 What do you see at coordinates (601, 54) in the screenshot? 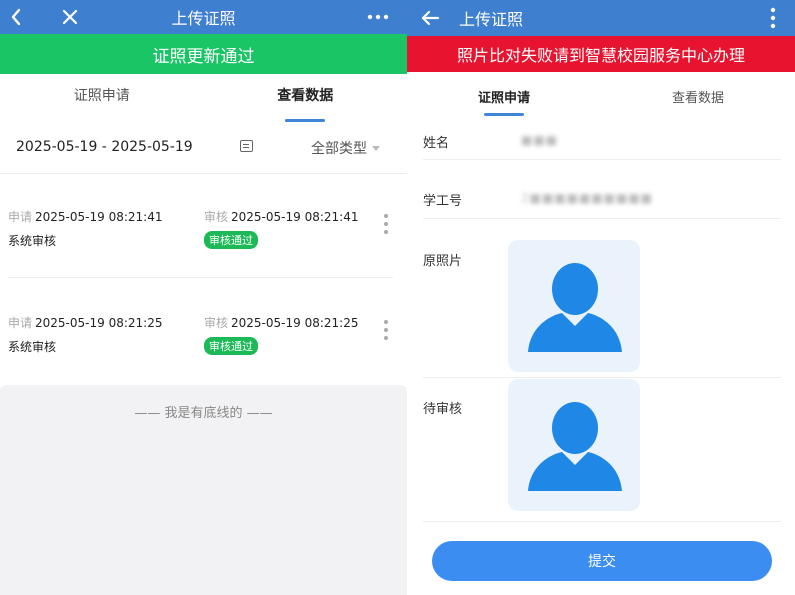
I see `error-banner: 照片比对失败请到智慧校园服务中心办理` at bounding box center [601, 54].